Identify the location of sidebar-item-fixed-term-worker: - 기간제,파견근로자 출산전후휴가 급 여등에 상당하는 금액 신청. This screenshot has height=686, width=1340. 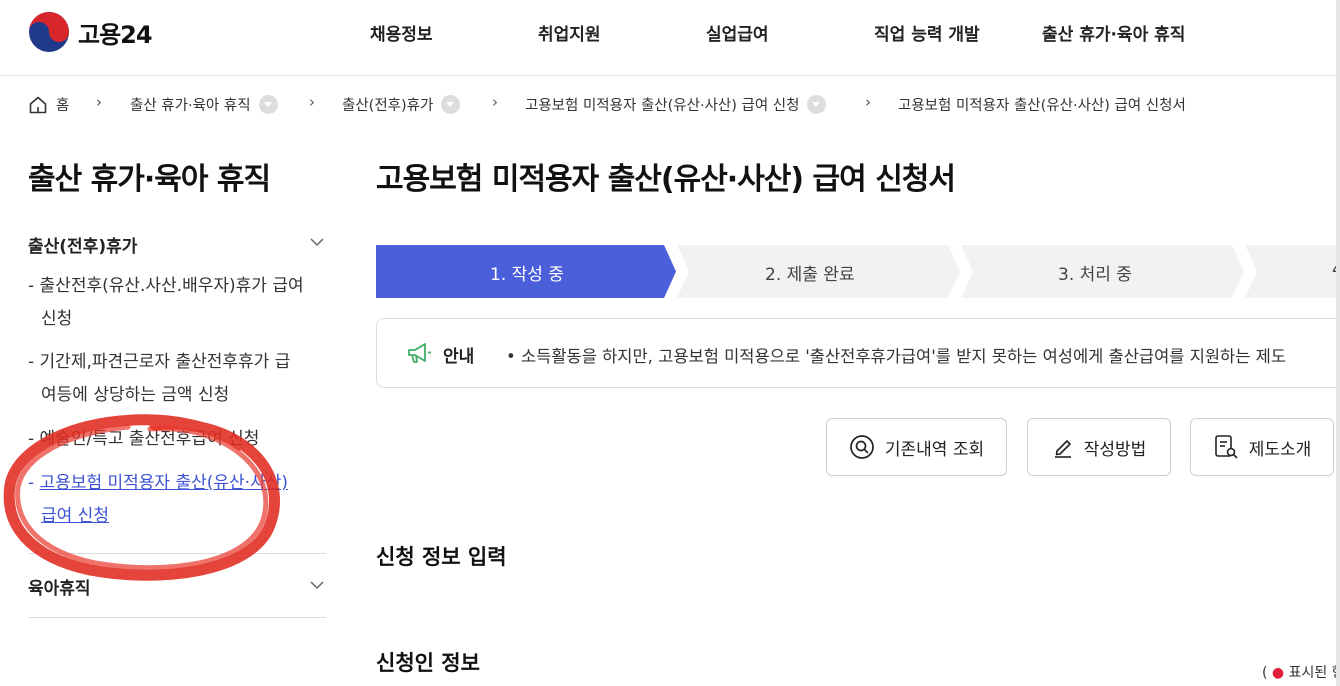
(178, 379).